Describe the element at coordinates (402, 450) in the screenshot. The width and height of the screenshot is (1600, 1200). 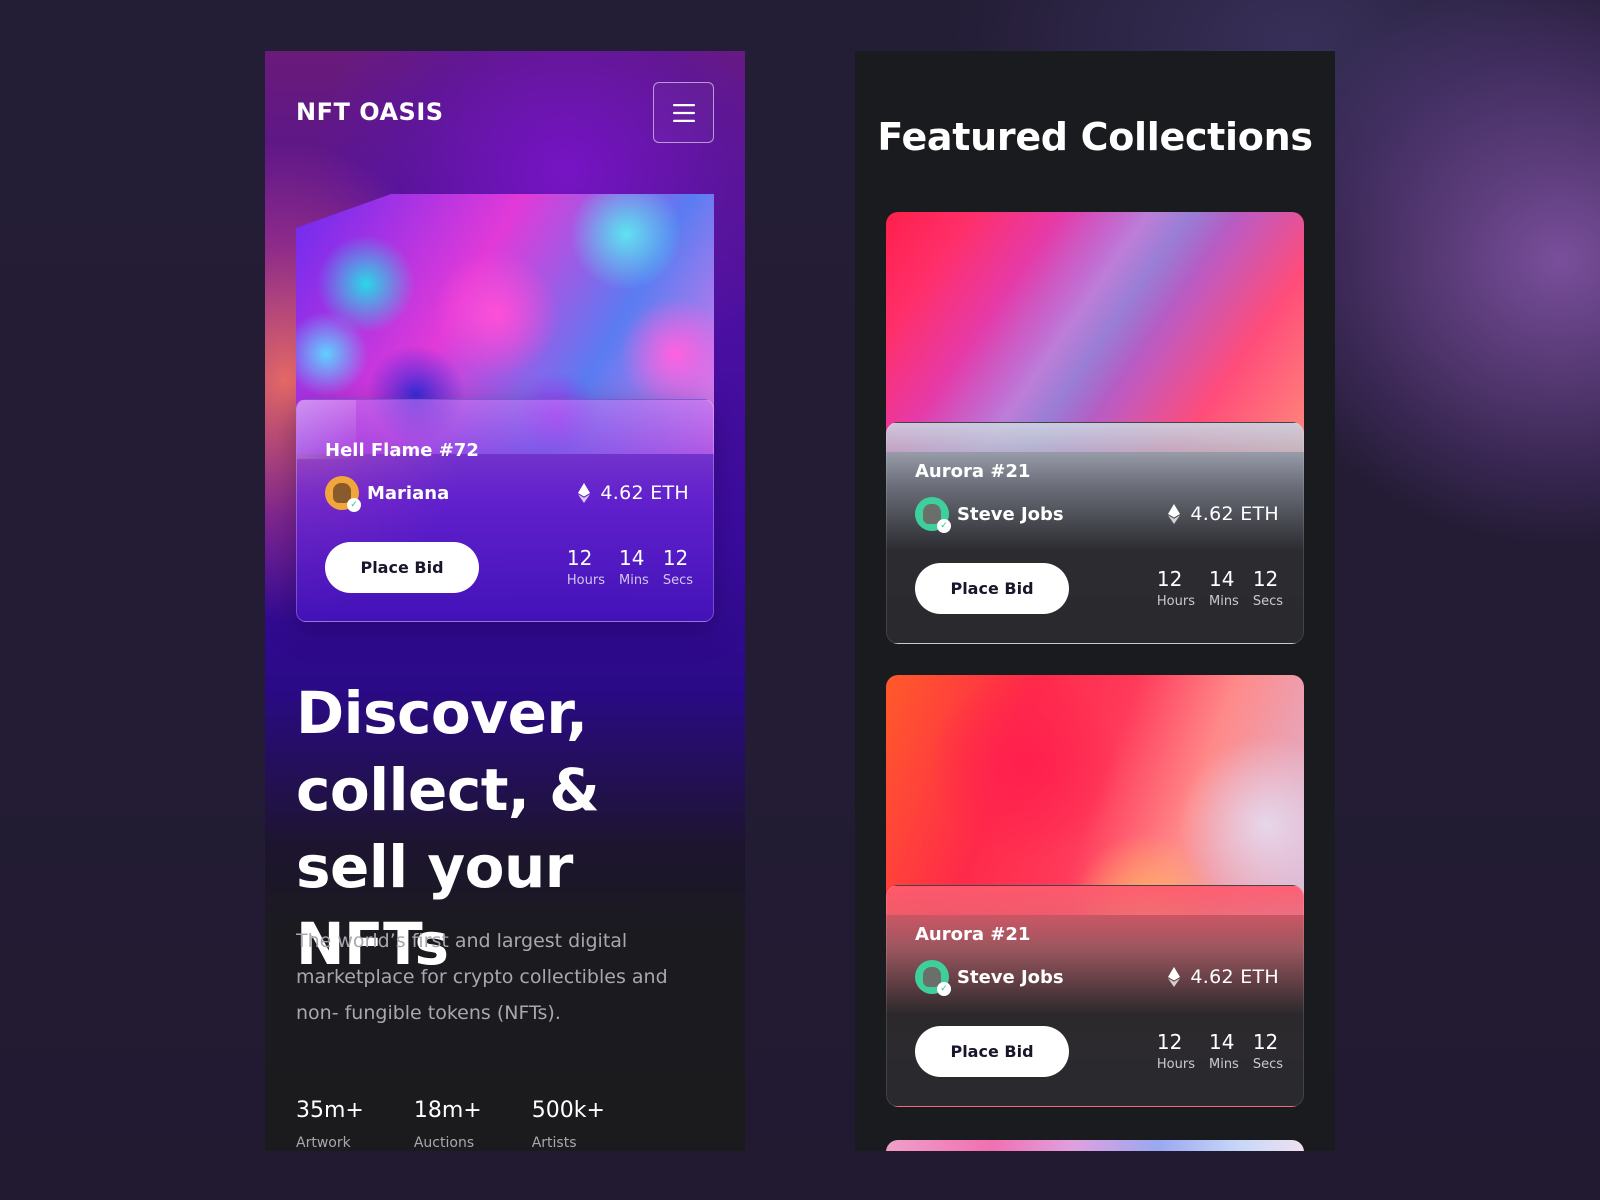
I see `nft-title: Hell Flame #72` at that location.